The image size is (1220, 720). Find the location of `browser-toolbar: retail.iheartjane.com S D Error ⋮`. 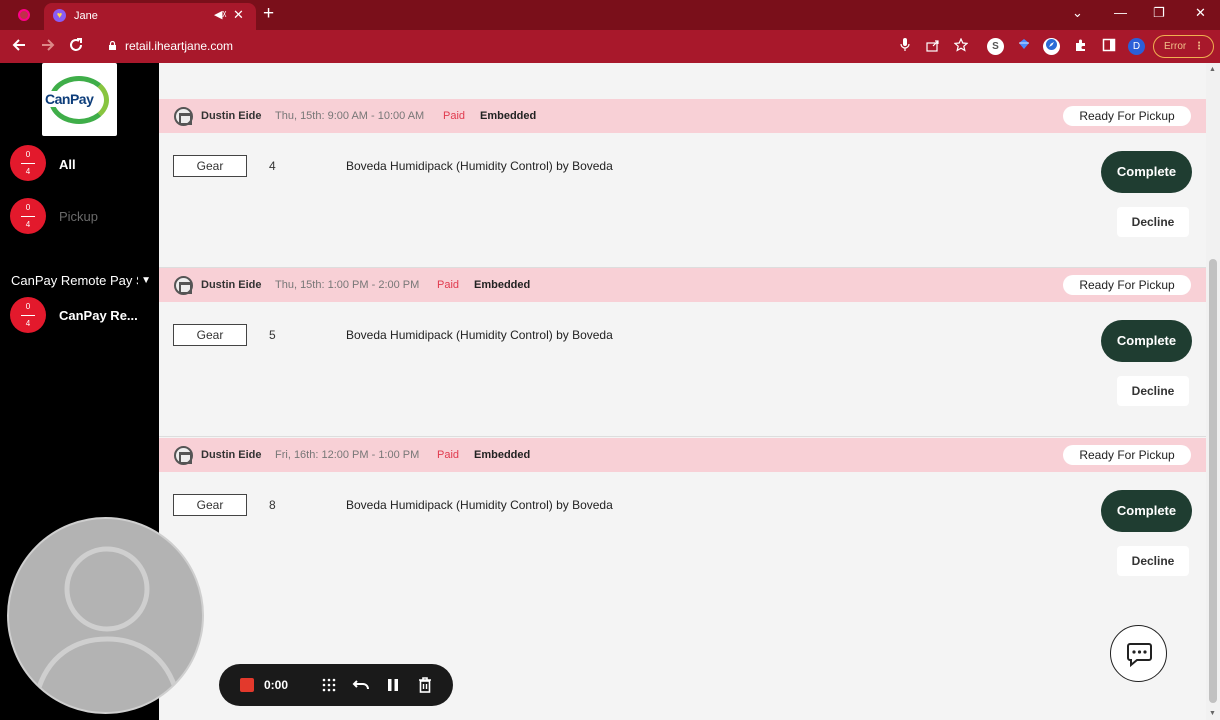

browser-toolbar: retail.iheartjane.com S D Error ⋮ is located at coordinates (610, 46).